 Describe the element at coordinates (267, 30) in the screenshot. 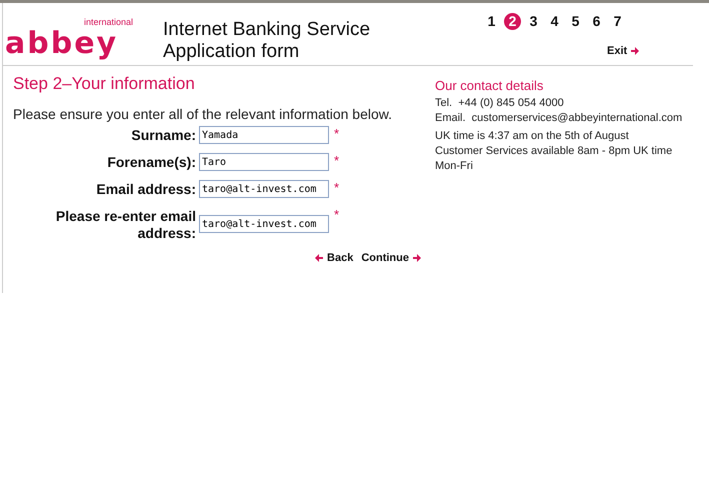

I see `page-title: Internet Banking Service` at that location.